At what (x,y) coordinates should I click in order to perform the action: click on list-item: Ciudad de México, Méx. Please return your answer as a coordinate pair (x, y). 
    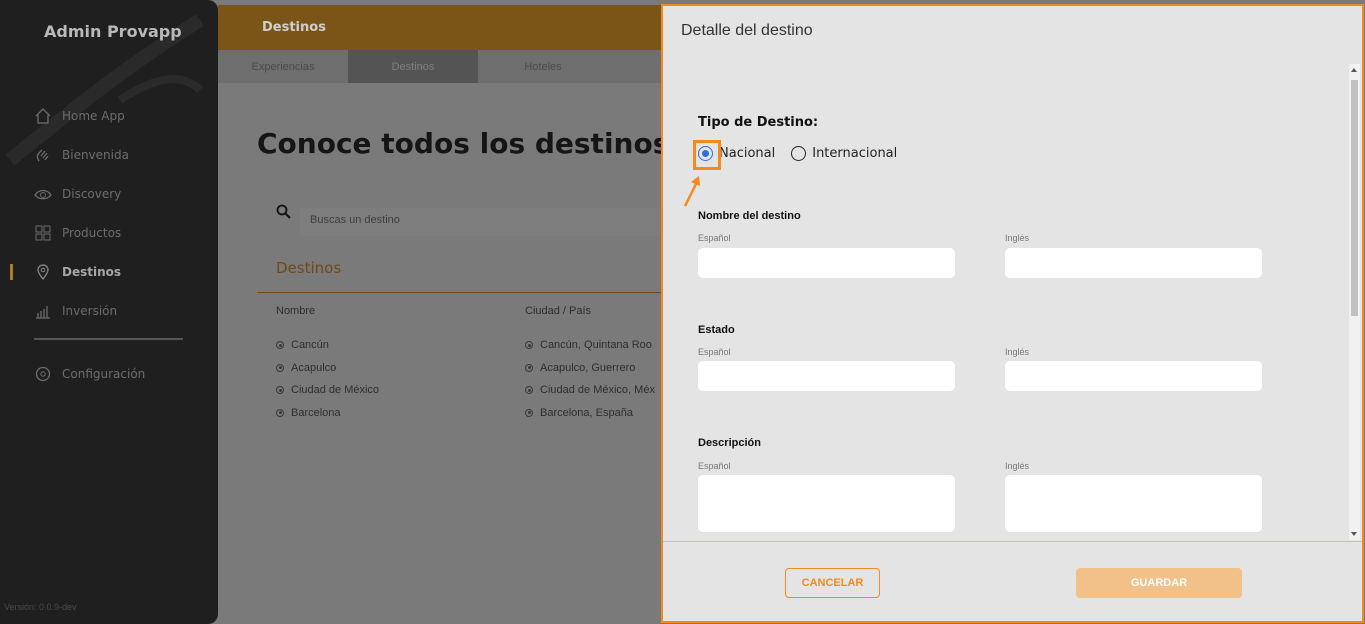
    Looking at the image, I should click on (590, 390).